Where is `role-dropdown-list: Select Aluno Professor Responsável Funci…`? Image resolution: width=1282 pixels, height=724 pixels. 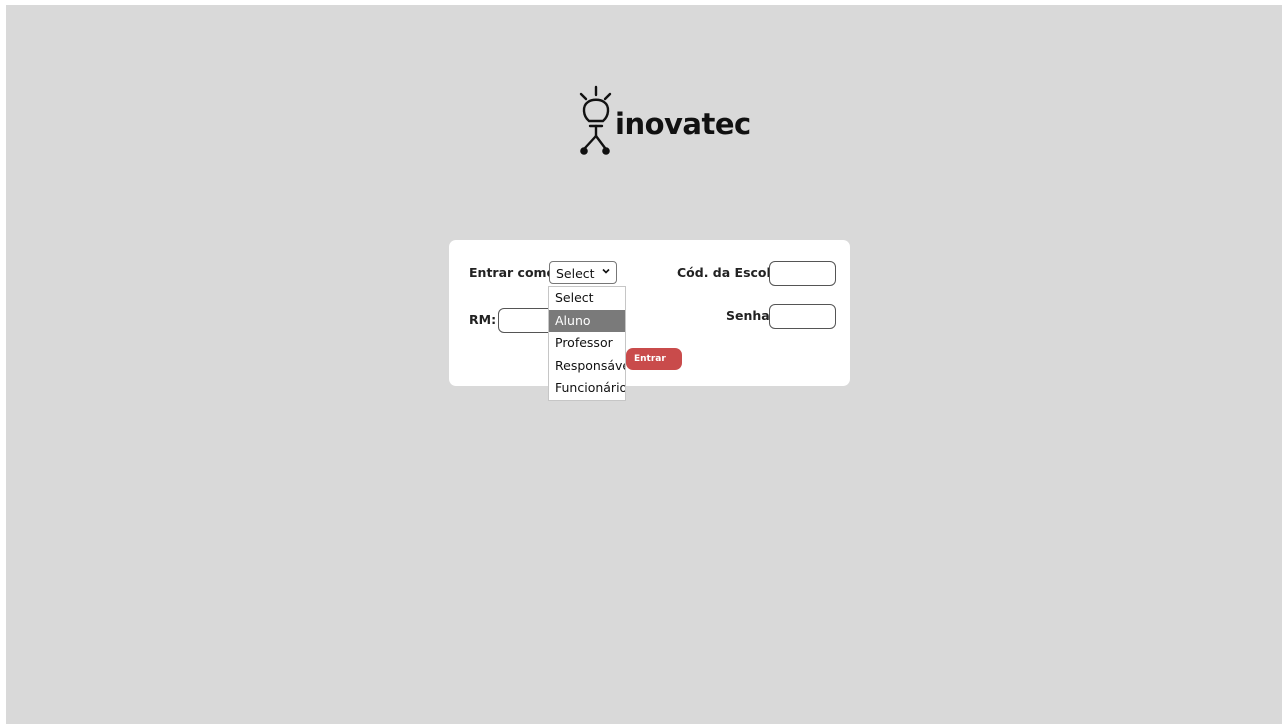
role-dropdown-list: Select Aluno Professor Responsável Funci… is located at coordinates (587, 343).